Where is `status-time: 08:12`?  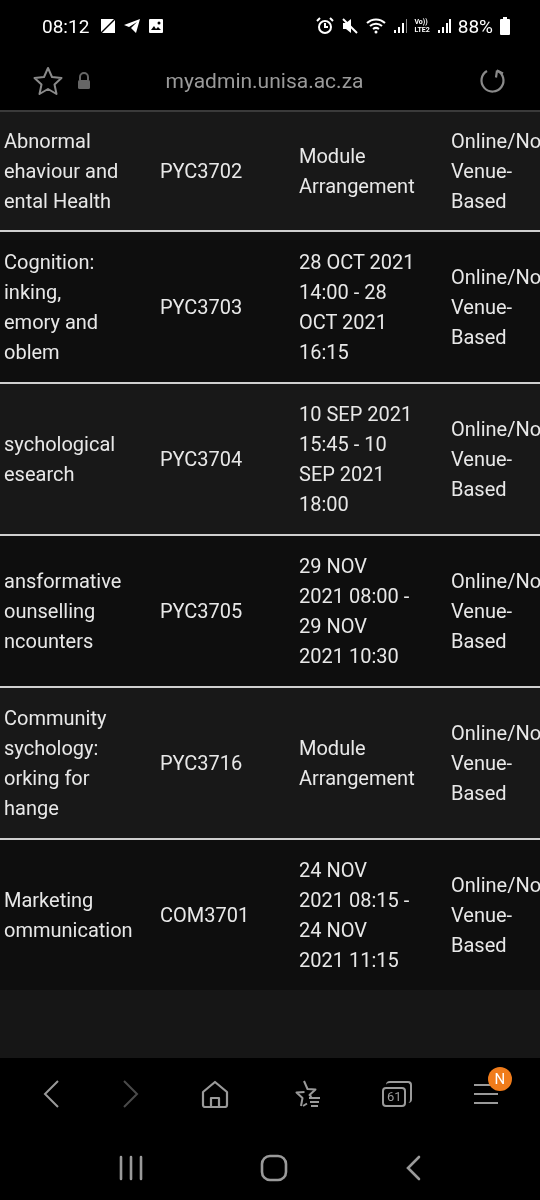 status-time: 08:12 is located at coordinates (66, 26).